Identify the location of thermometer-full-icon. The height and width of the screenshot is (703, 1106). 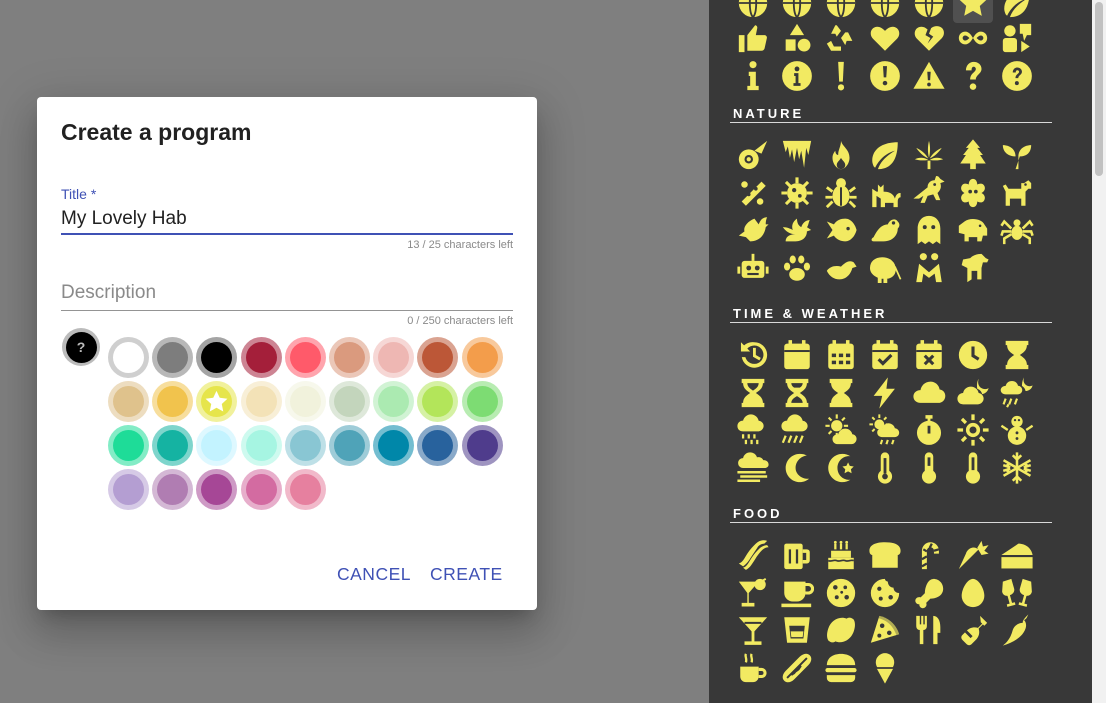
(885, 468).